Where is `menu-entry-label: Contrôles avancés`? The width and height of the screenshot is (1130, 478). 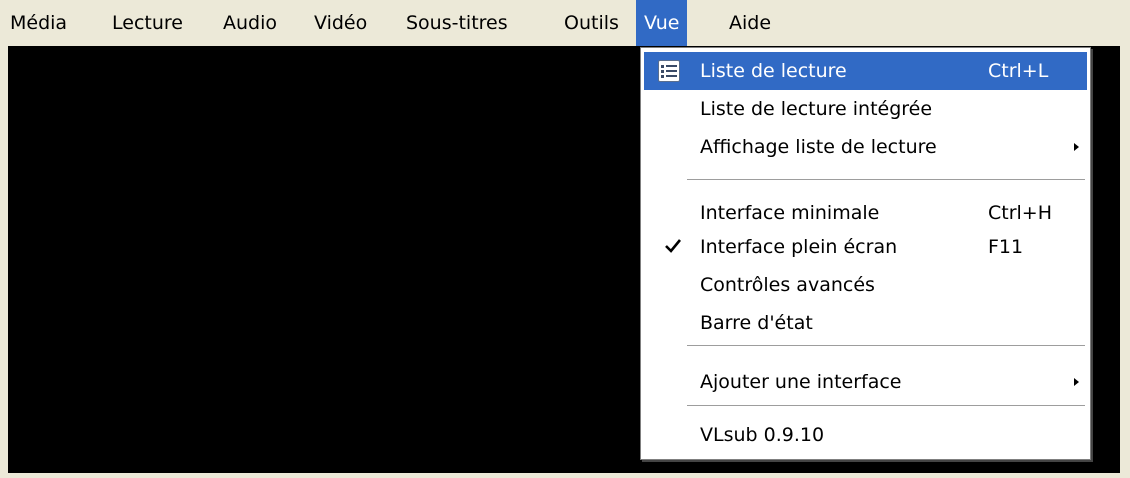 menu-entry-label: Contrôles avancés is located at coordinates (787, 285).